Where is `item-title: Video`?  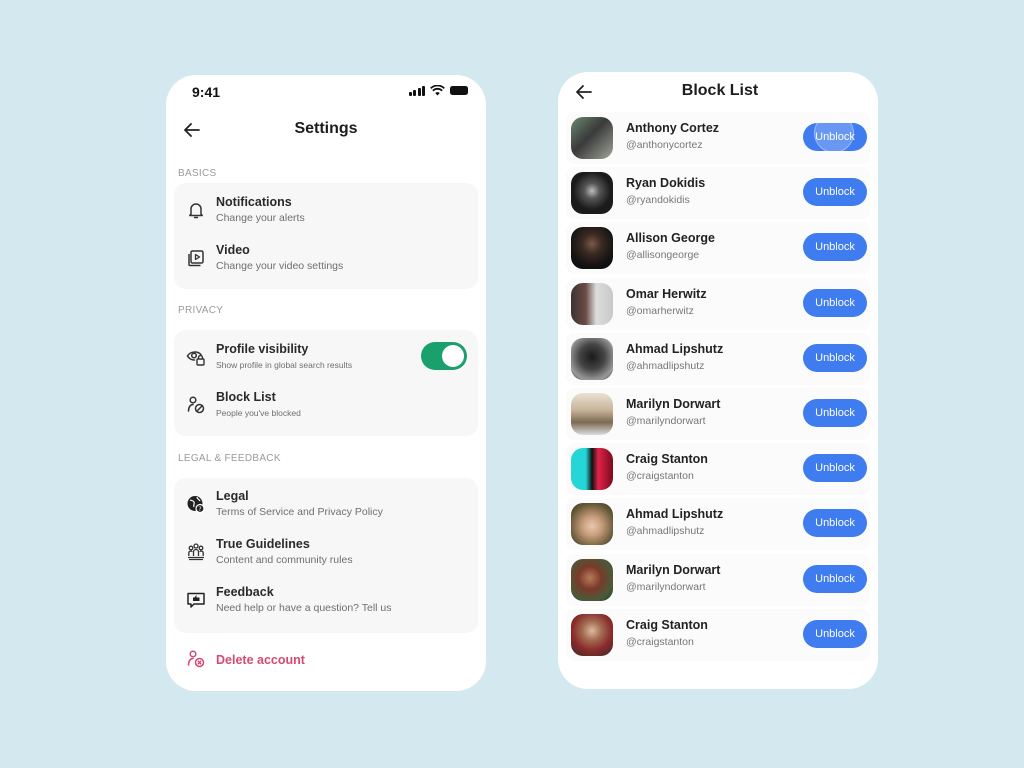
item-title: Video is located at coordinates (233, 250).